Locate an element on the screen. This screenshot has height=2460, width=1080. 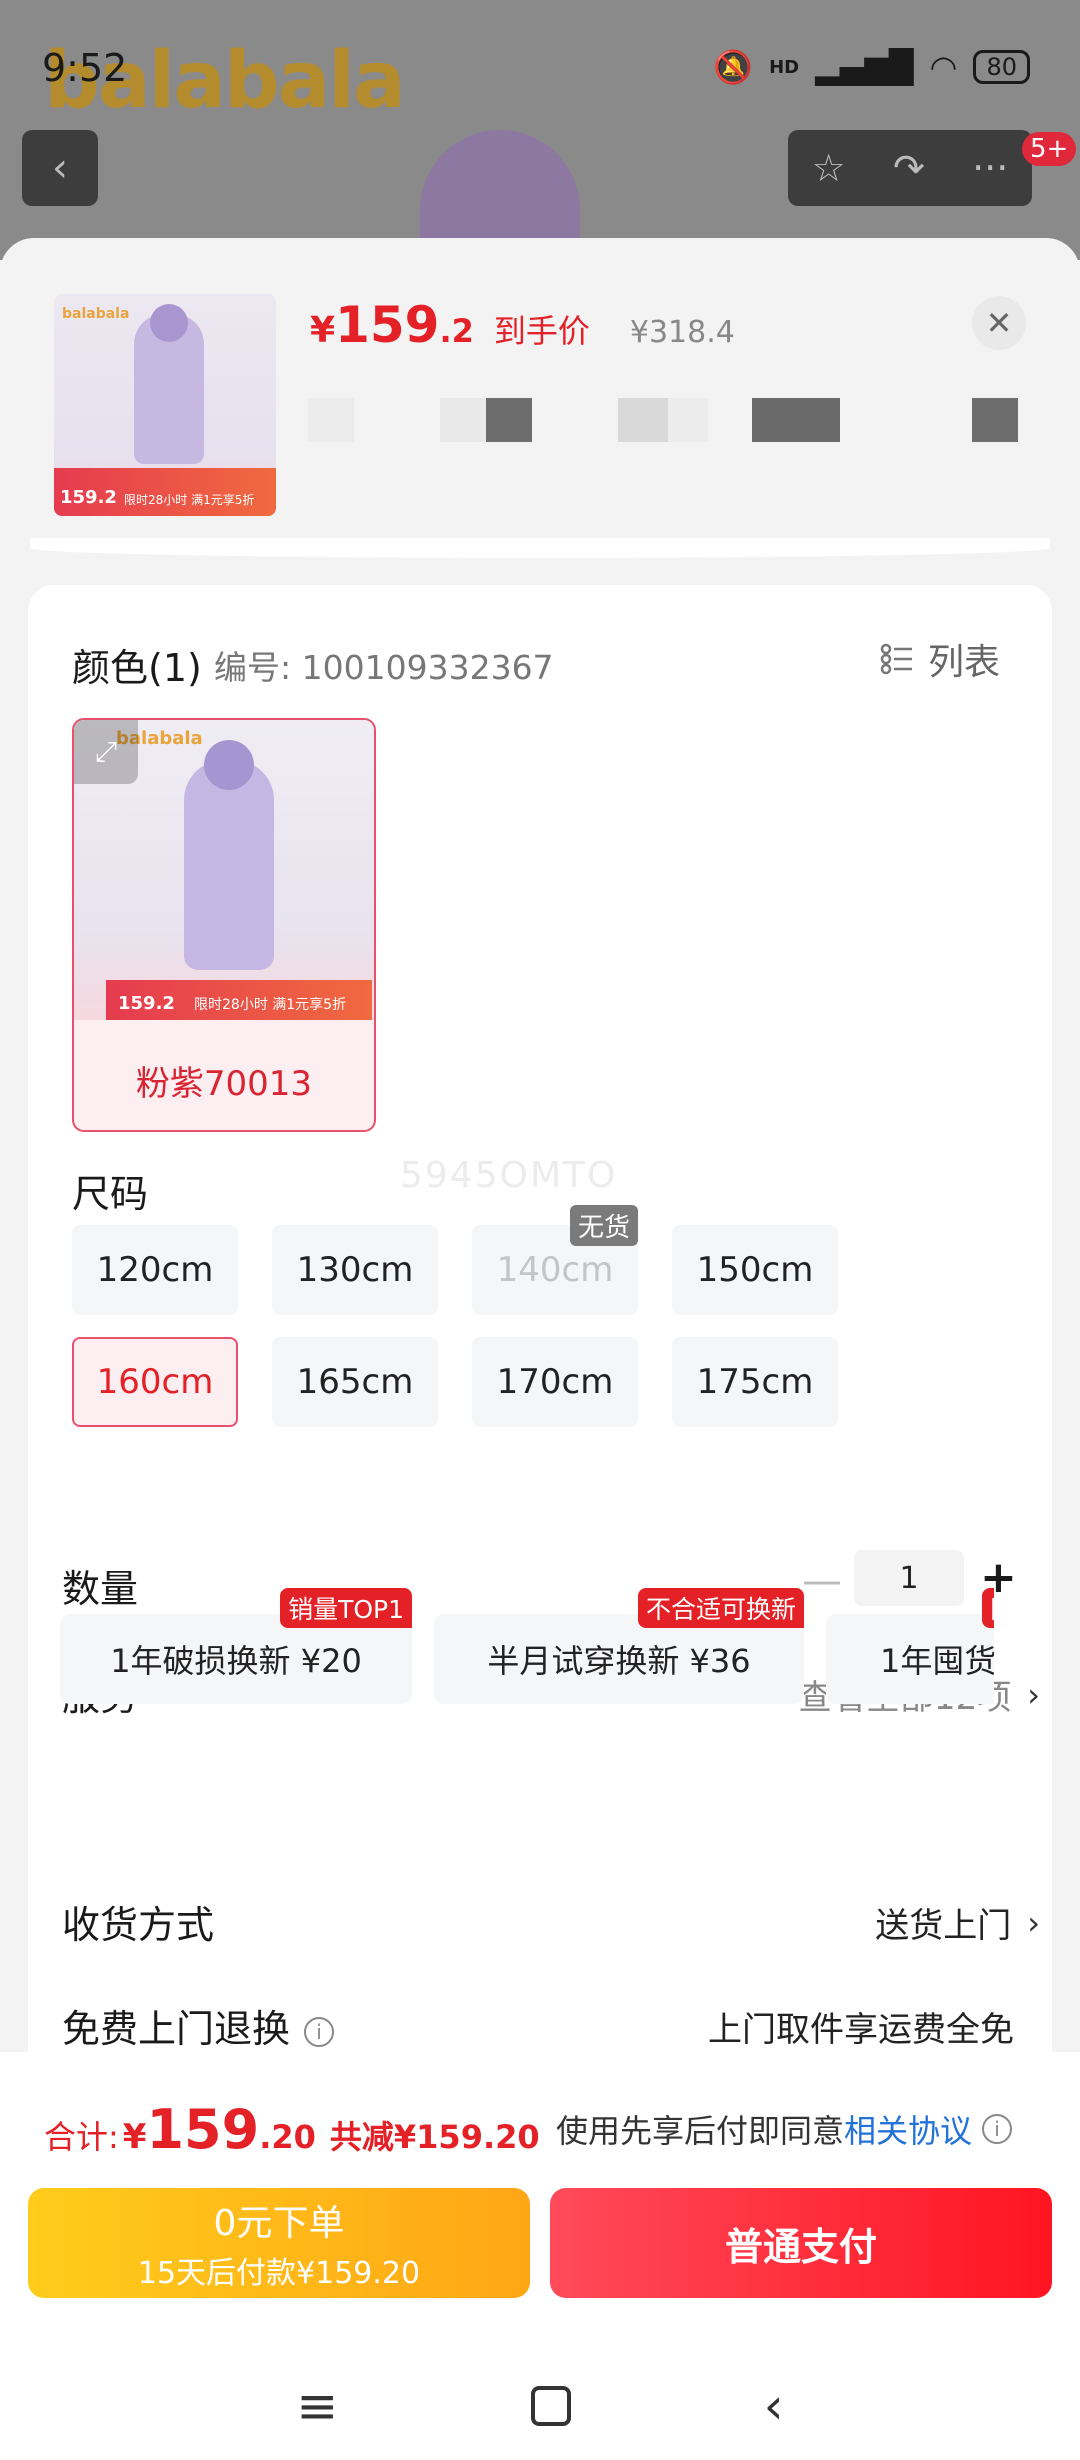
size-option-170: 170cm is located at coordinates (555, 1382).